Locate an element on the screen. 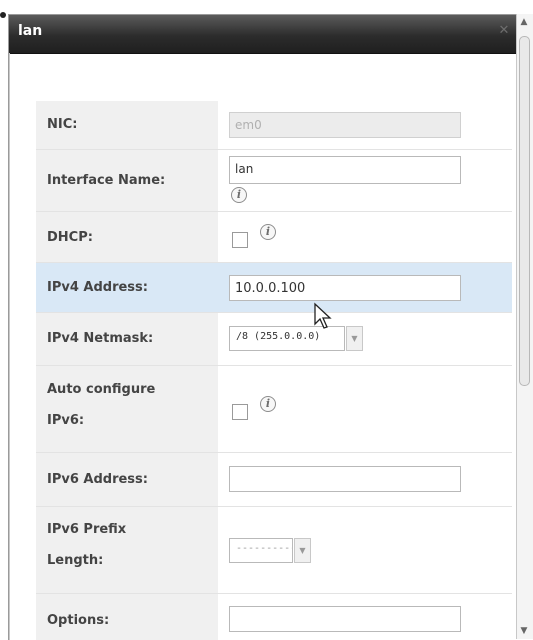 This screenshot has width=533, height=640. dhcp-label-cell: DHCP: is located at coordinates (127, 237).